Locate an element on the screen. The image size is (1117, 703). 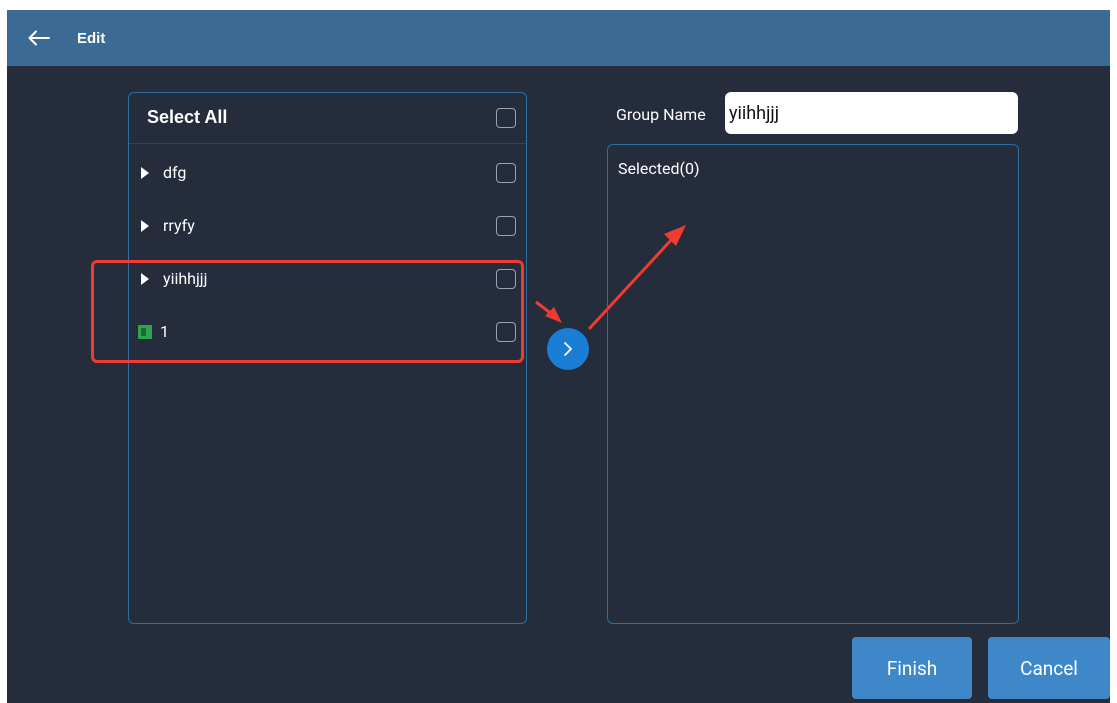
list-item-rryfy: rryfy is located at coordinates (327, 226).